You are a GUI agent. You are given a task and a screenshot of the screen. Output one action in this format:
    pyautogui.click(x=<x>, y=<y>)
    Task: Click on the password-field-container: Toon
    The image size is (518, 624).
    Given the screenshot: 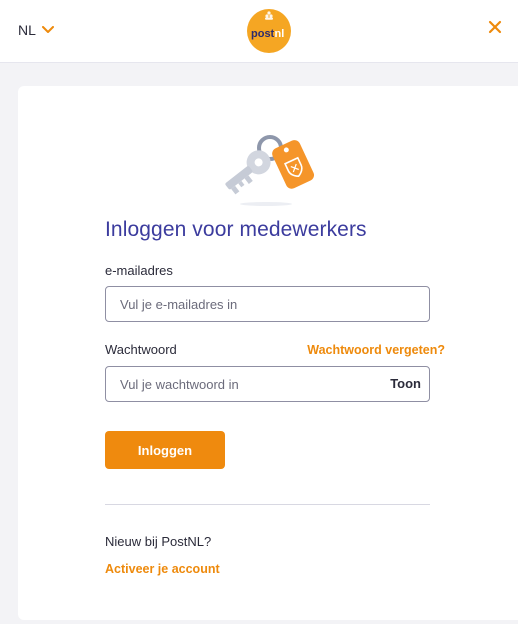 What is the action you would take?
    pyautogui.click(x=267, y=384)
    